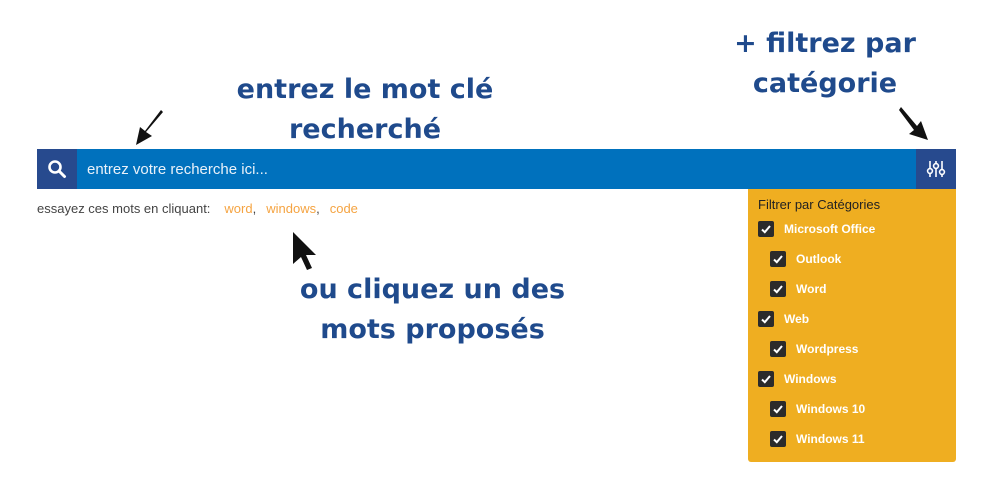  Describe the element at coordinates (827, 349) in the screenshot. I see `category-label: Wordpress` at that location.